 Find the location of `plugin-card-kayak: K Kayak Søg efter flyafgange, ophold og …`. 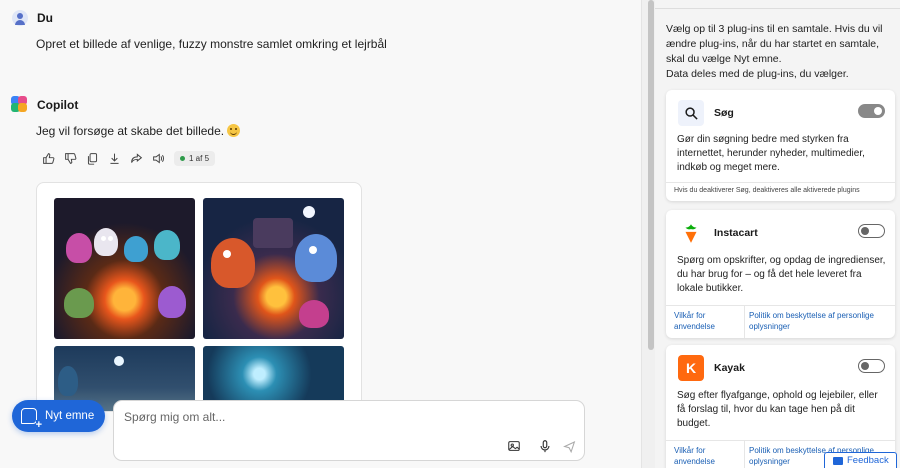

plugin-card-kayak: K Kayak Søg efter flyafgange, ophold og … is located at coordinates (780, 406).